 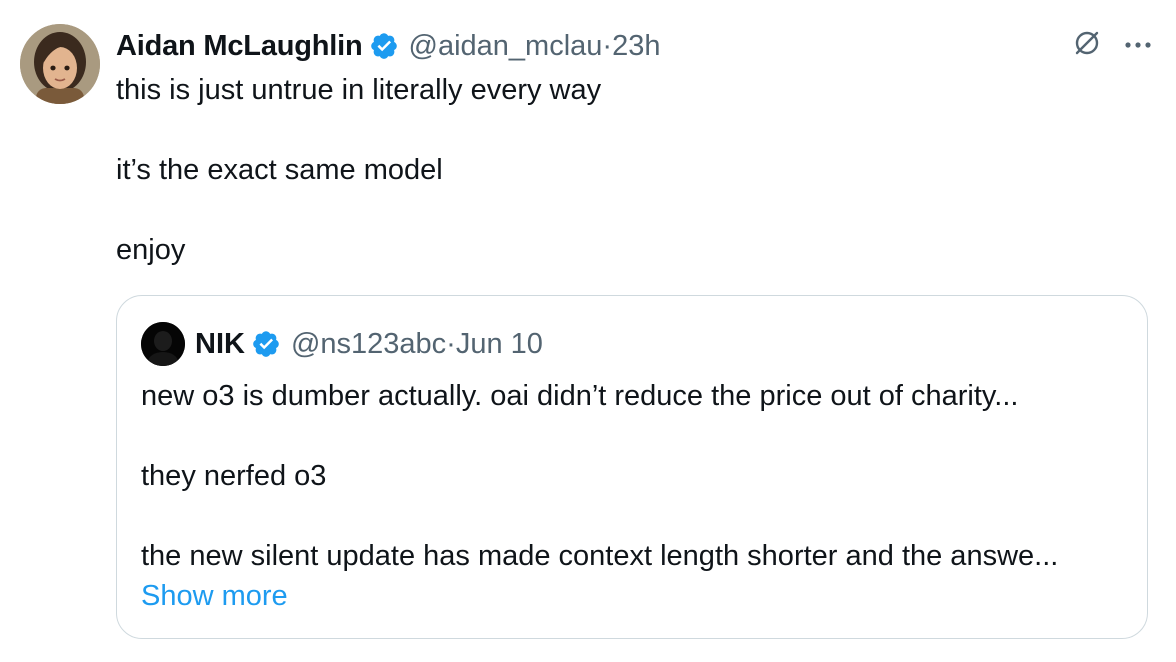 What do you see at coordinates (1112, 45) in the screenshot?
I see `tweet-actions` at bounding box center [1112, 45].